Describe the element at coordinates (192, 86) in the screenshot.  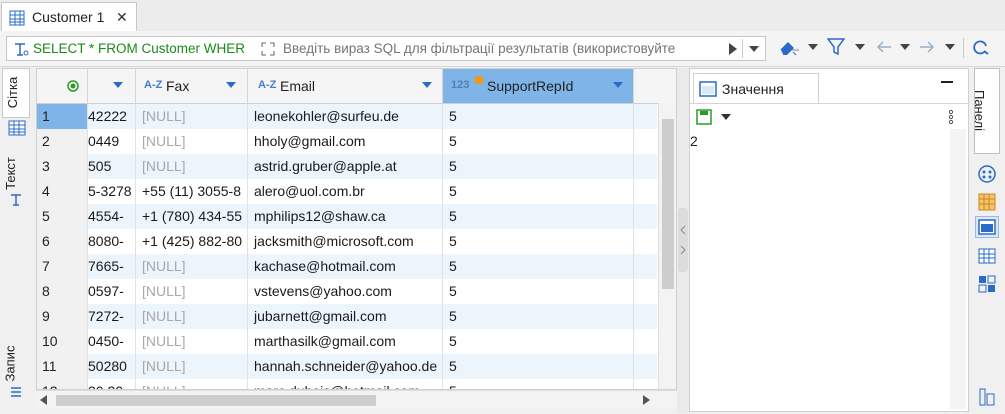
I see `column-header-fax: A-Z Fax` at that location.